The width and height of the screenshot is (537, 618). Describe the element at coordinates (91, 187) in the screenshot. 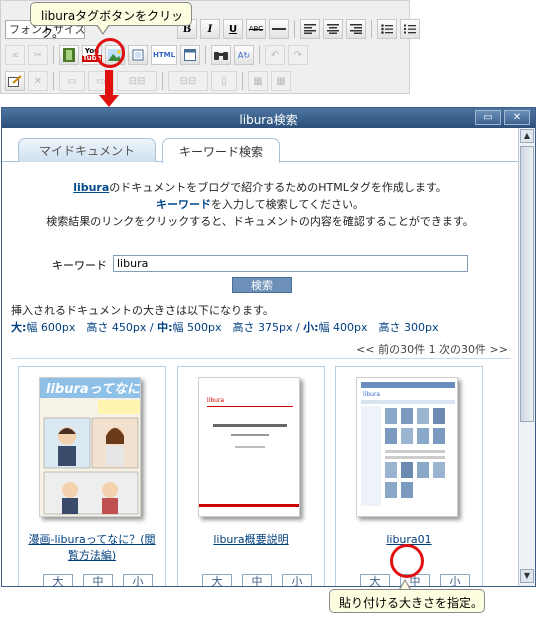

I see `libura-link: libura` at that location.